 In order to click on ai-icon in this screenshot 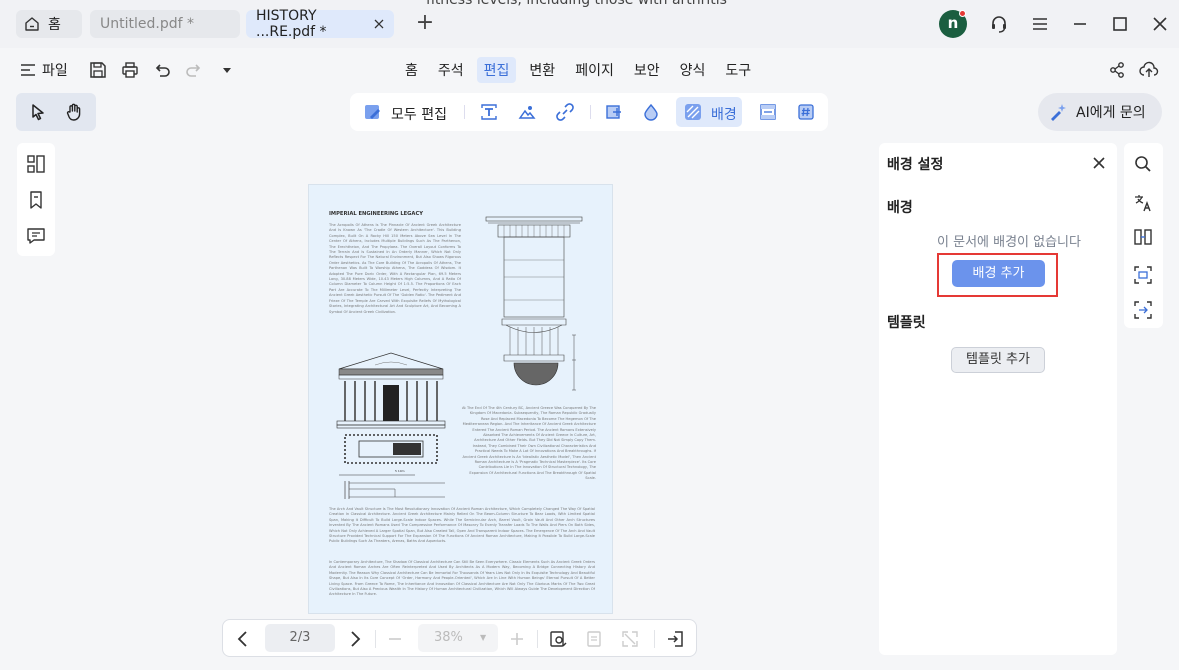, I will do `click(1058, 112)`.